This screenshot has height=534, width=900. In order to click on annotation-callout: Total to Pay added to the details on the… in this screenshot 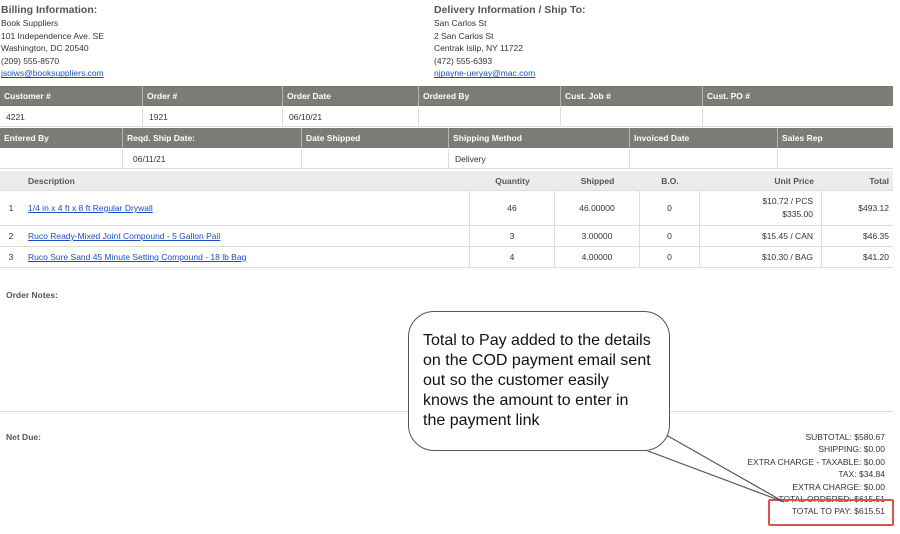, I will do `click(539, 381)`.